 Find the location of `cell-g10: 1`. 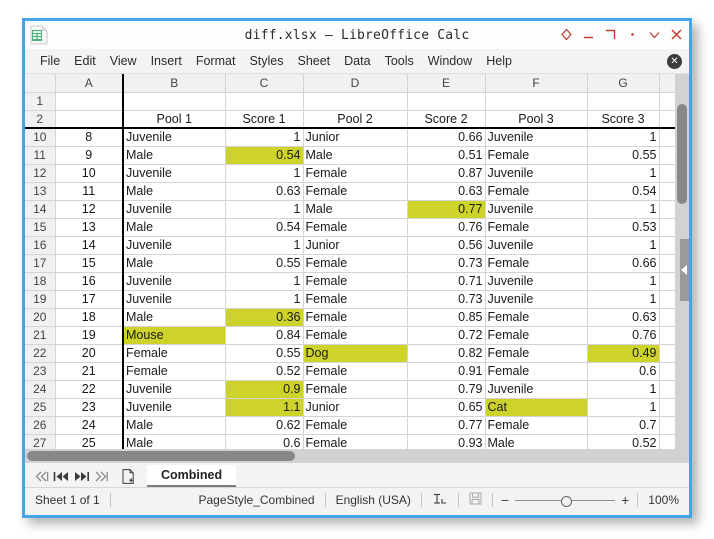

cell-g10: 1 is located at coordinates (623, 137).